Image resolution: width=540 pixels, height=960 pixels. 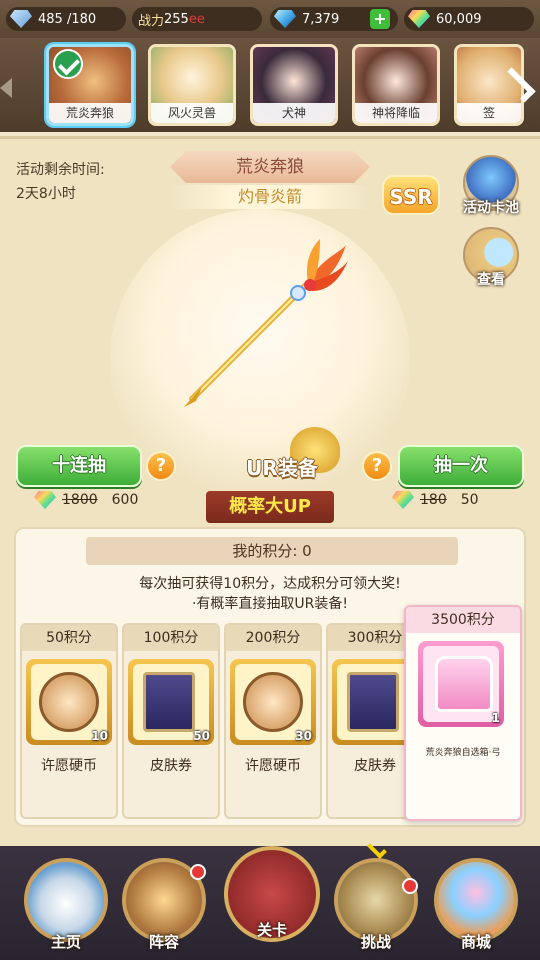 What do you see at coordinates (476, 900) in the screenshot?
I see `gacha-machine-icon` at bounding box center [476, 900].